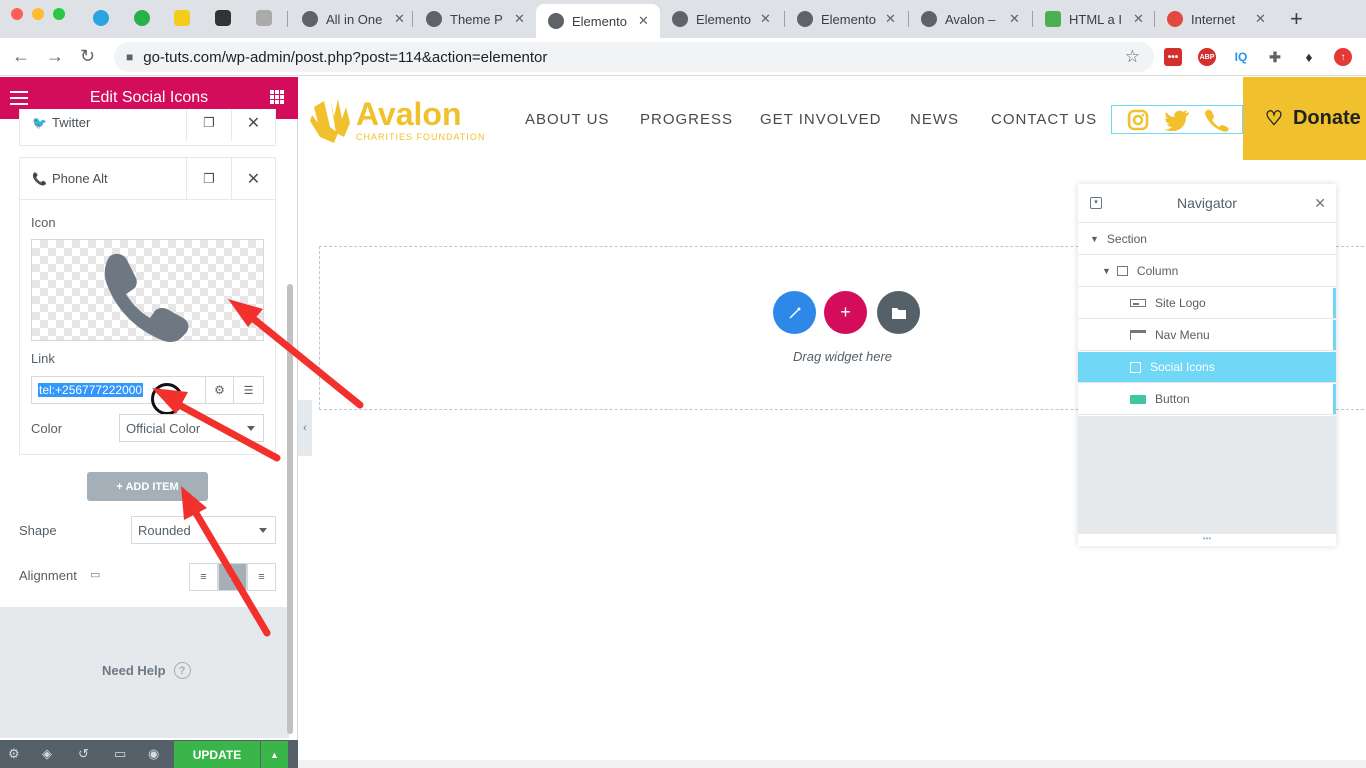 This screenshot has height=768, width=1366. Describe the element at coordinates (350, 19) in the screenshot. I see `browser-tab: All in One ✕` at that location.